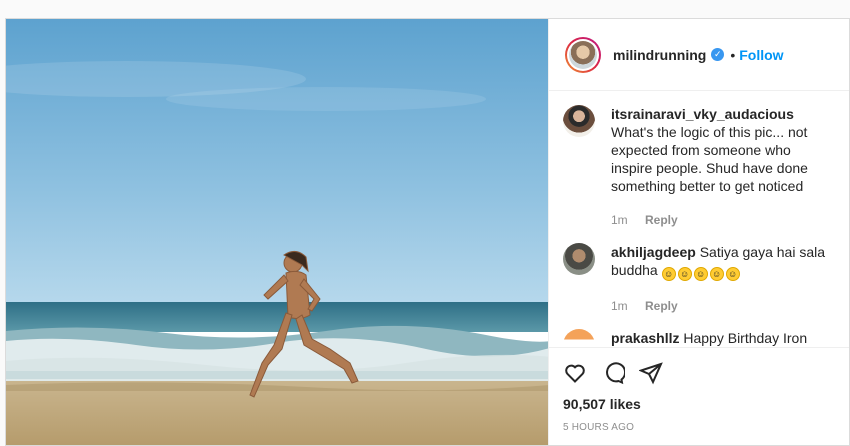 Image resolution: width=850 pixels, height=446 pixels. What do you see at coordinates (698, 404) in the screenshot?
I see `like-count: 90,507 likes` at bounding box center [698, 404].